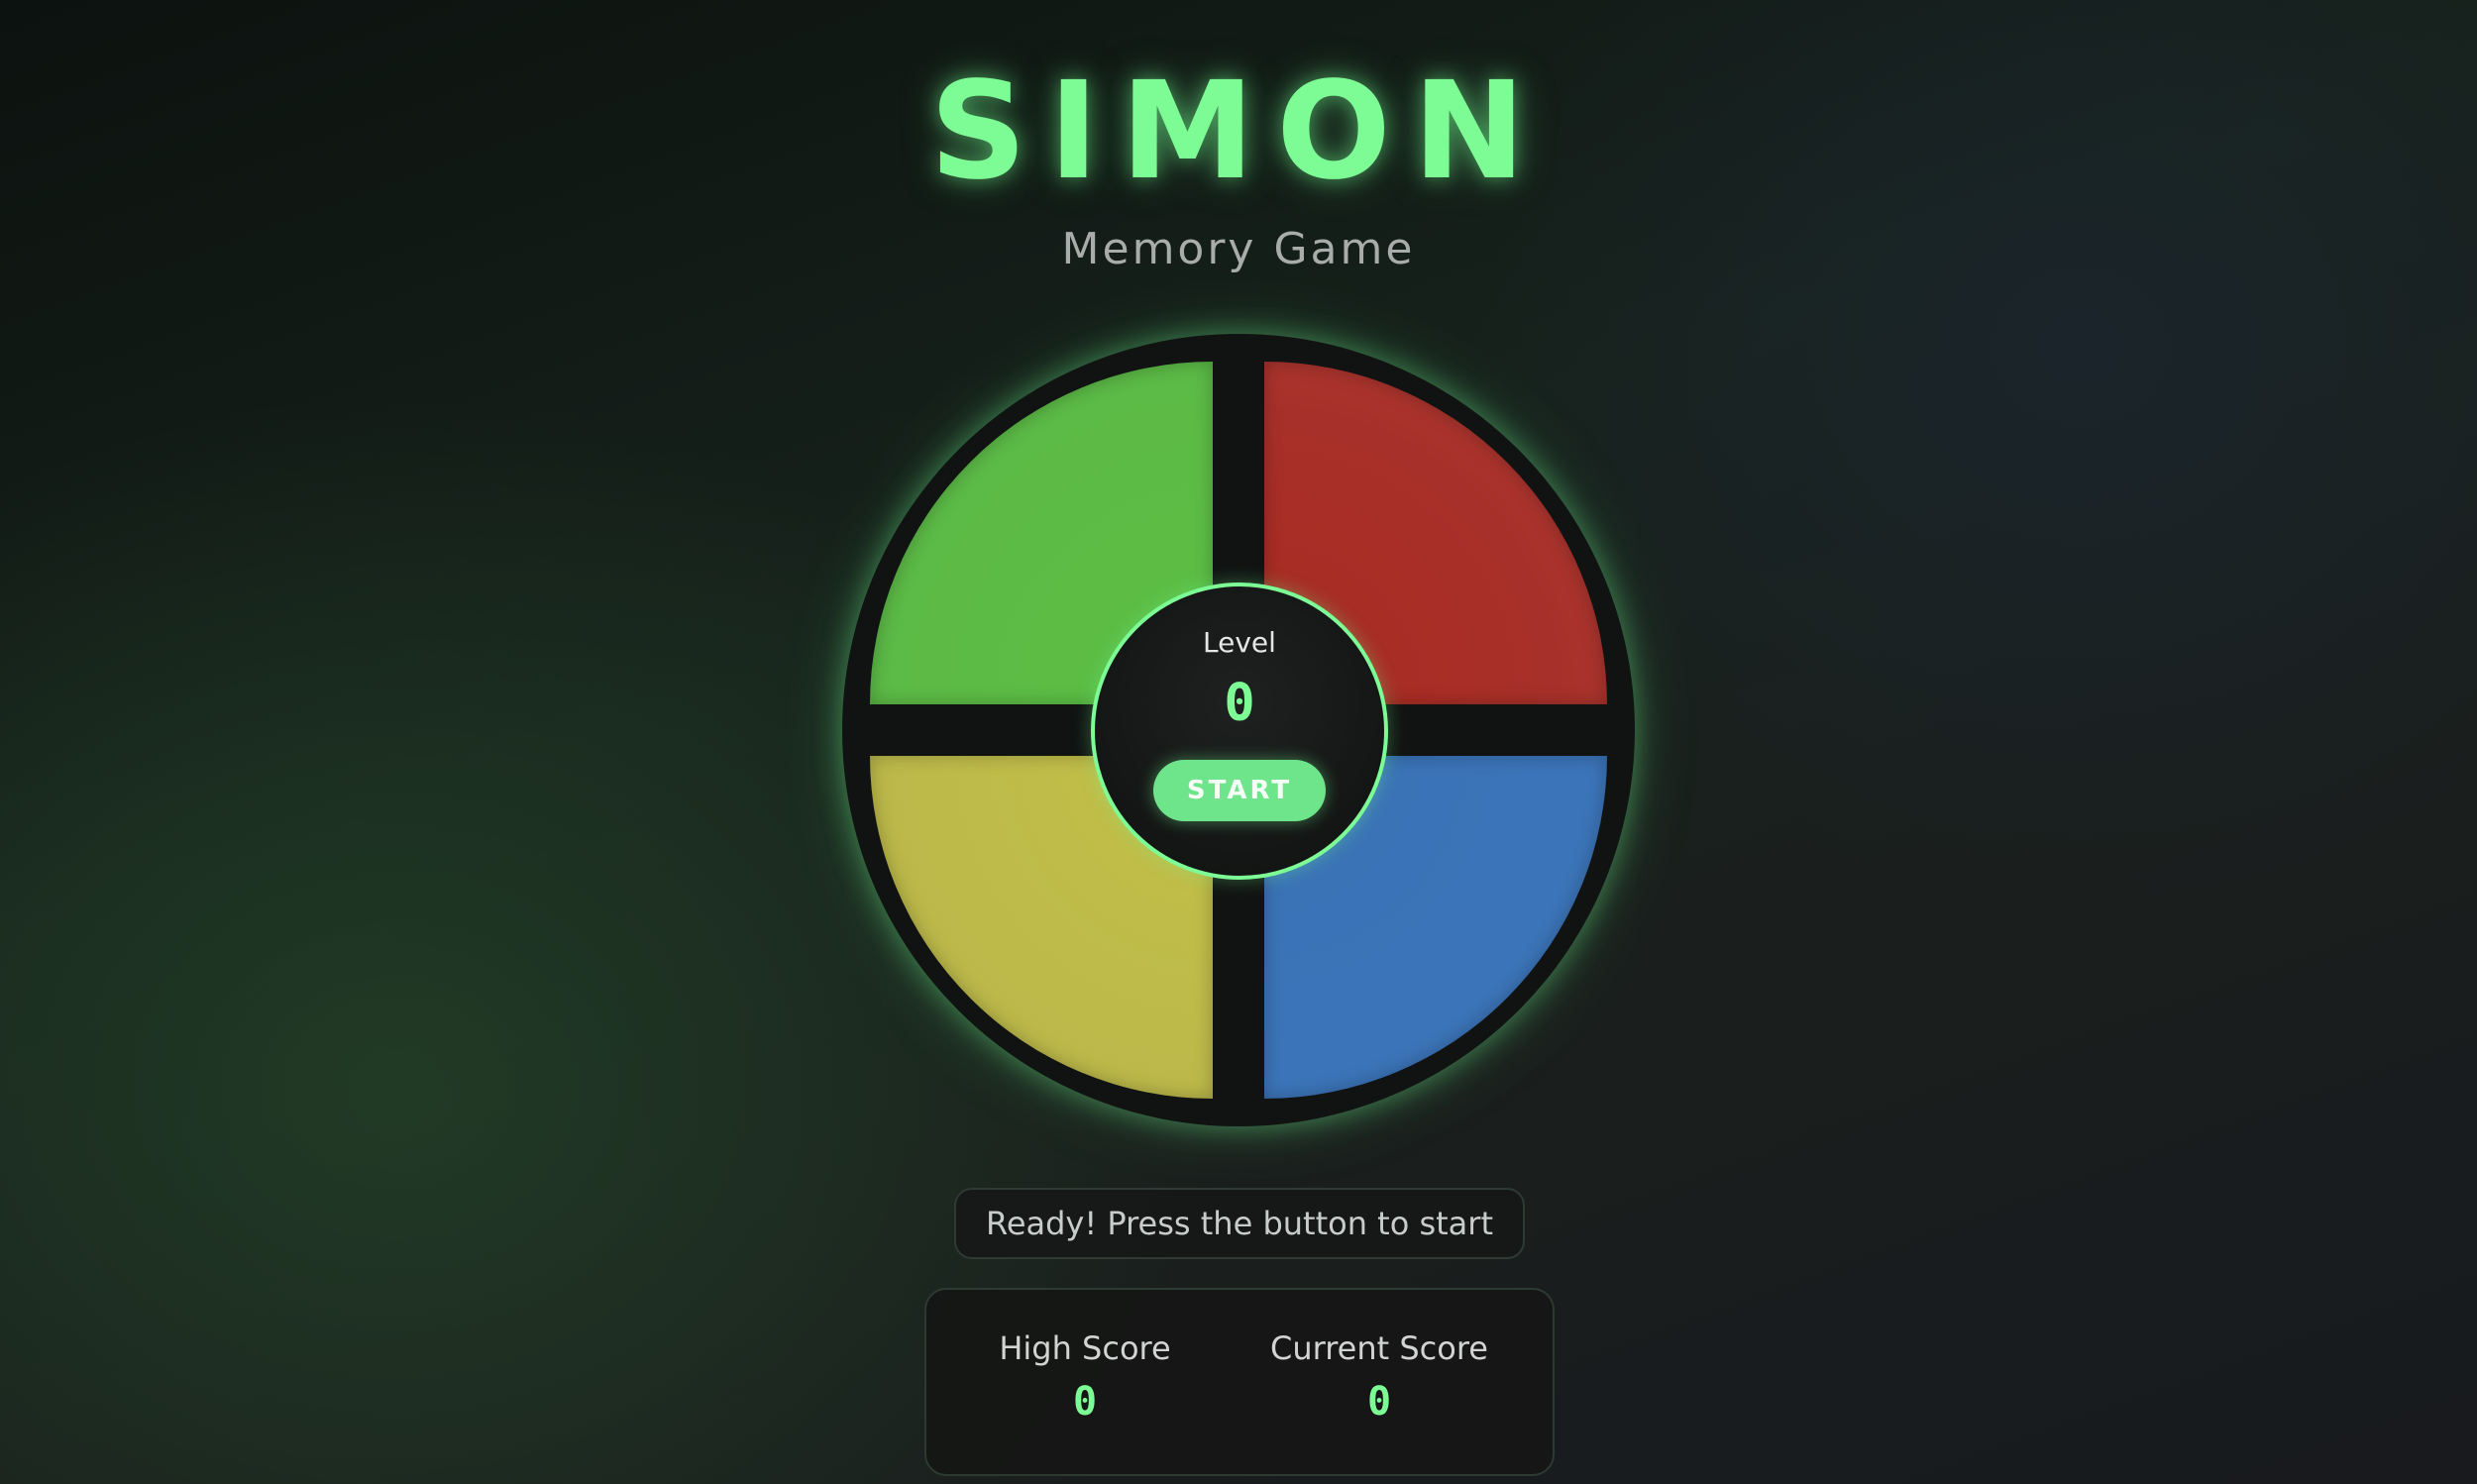 The height and width of the screenshot is (1484, 2477). Describe the element at coordinates (1239, 132) in the screenshot. I see `game-title: SIMON` at that location.